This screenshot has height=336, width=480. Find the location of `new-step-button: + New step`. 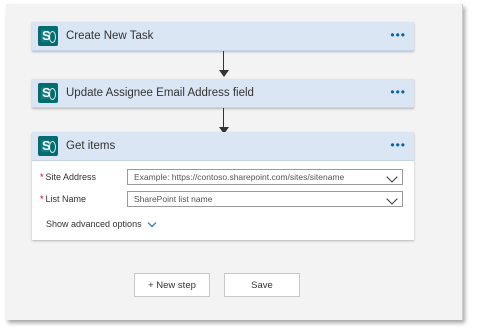

new-step-button: + New step is located at coordinates (172, 285).